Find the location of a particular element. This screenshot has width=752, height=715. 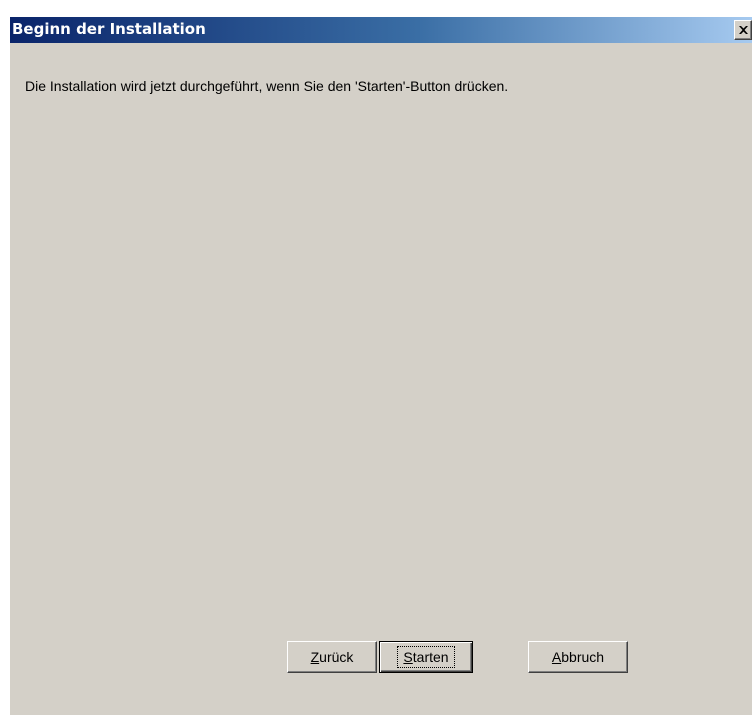

back-mnemonic: Z is located at coordinates (315, 656).